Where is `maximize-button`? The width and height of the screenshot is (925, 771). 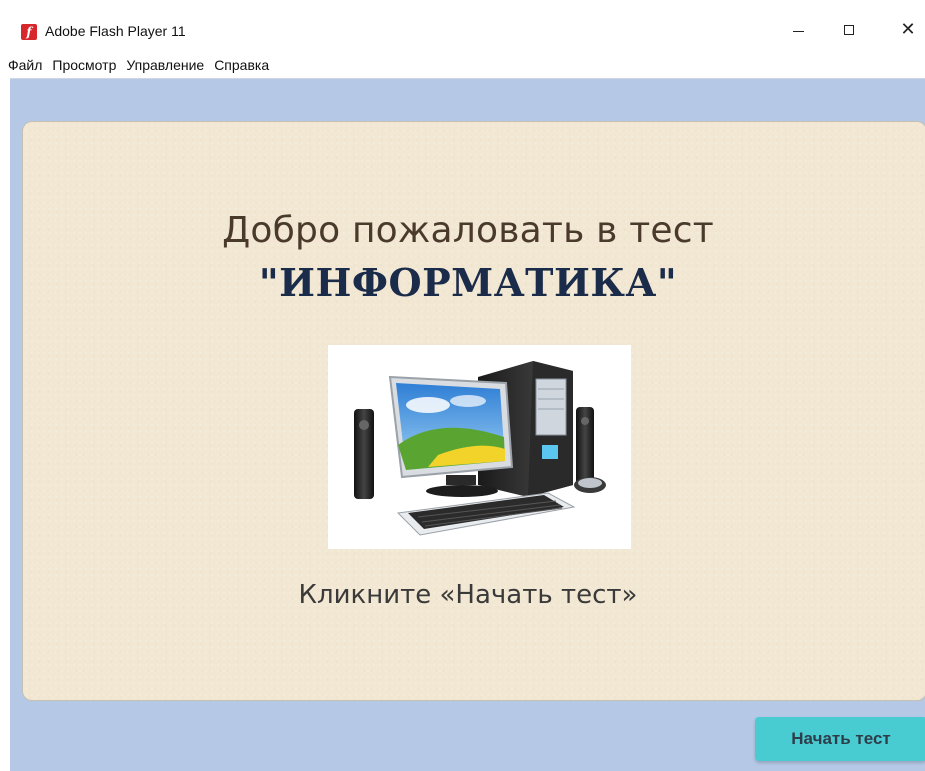
maximize-button is located at coordinates (849, 30).